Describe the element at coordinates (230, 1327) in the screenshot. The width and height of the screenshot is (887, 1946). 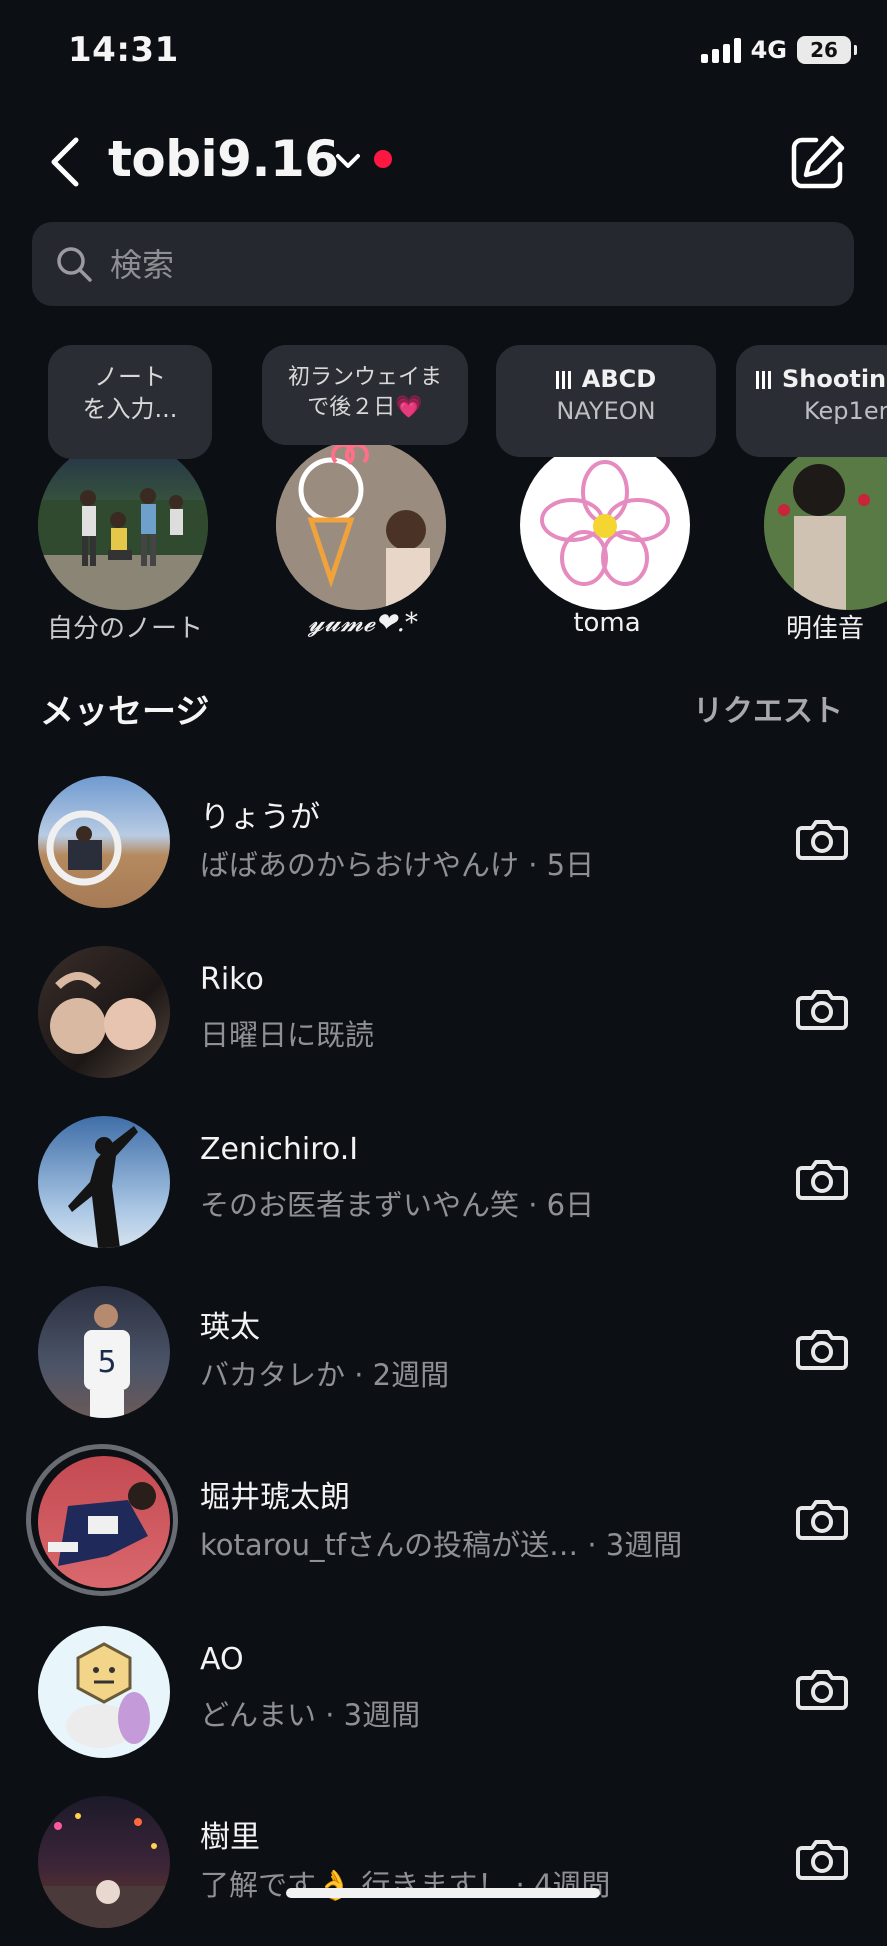
I see `thread-name: 瑛太` at that location.